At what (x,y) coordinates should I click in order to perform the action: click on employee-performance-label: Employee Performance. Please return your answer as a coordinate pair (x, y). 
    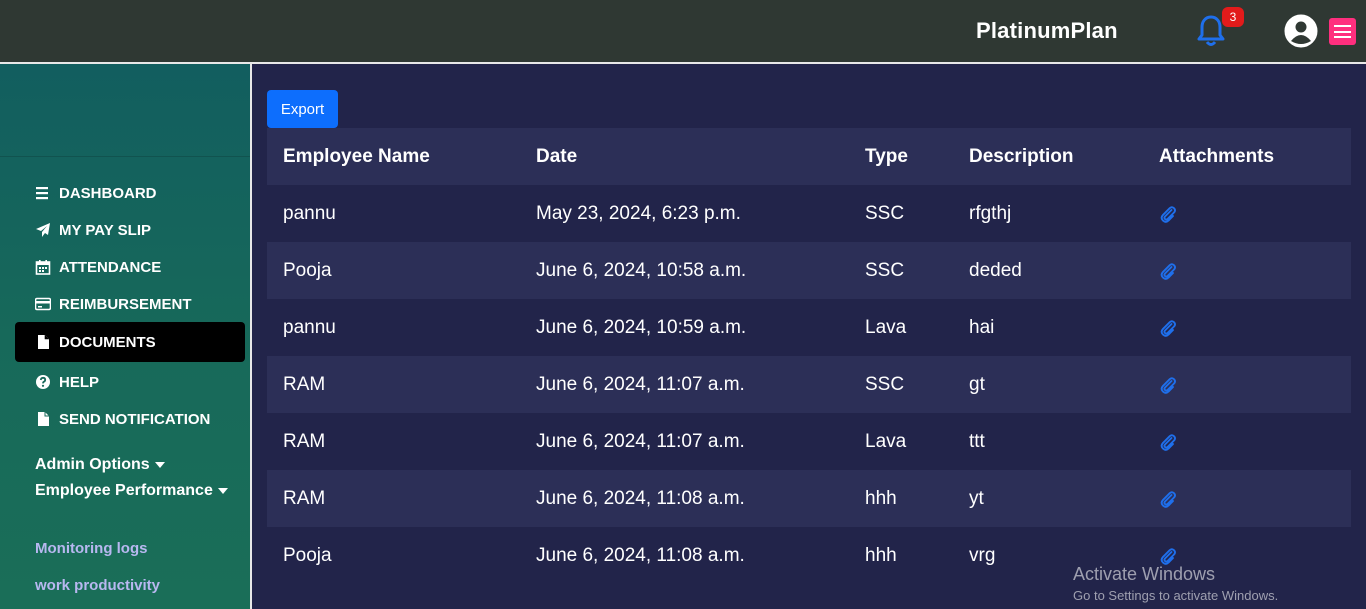
    Looking at the image, I should click on (124, 490).